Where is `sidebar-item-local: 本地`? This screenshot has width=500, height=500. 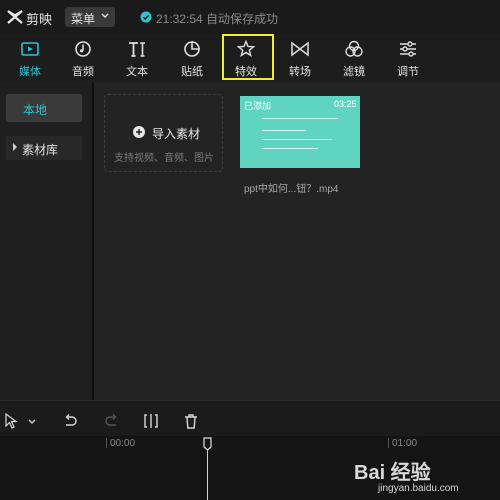 sidebar-item-local: 本地 is located at coordinates (44, 108).